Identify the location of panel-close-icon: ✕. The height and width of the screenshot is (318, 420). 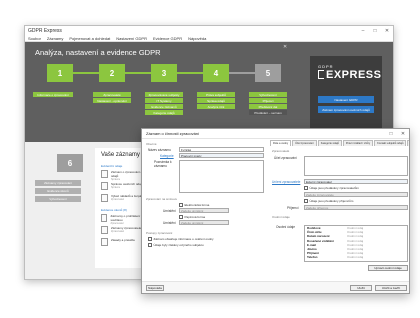
(285, 47).